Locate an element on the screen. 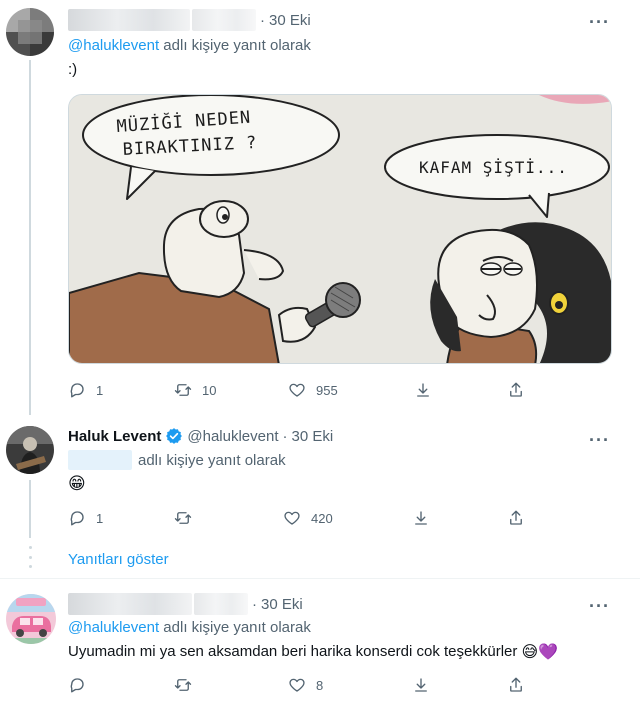 This screenshot has width=640, height=707. retweet-button: 10 is located at coordinates (195, 390).